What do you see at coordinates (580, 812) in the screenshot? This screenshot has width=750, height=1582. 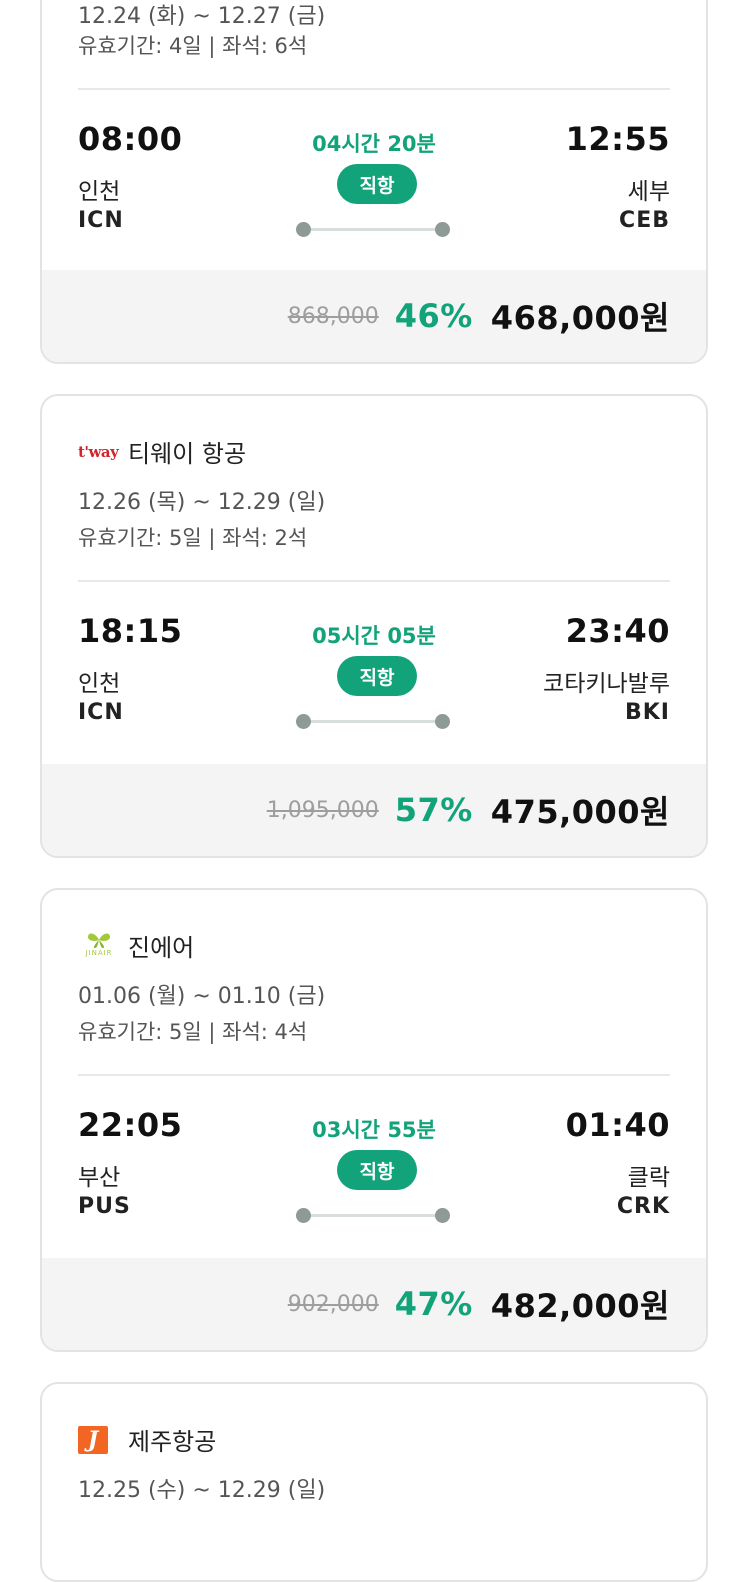 I see `final-price: 475,000원` at bounding box center [580, 812].